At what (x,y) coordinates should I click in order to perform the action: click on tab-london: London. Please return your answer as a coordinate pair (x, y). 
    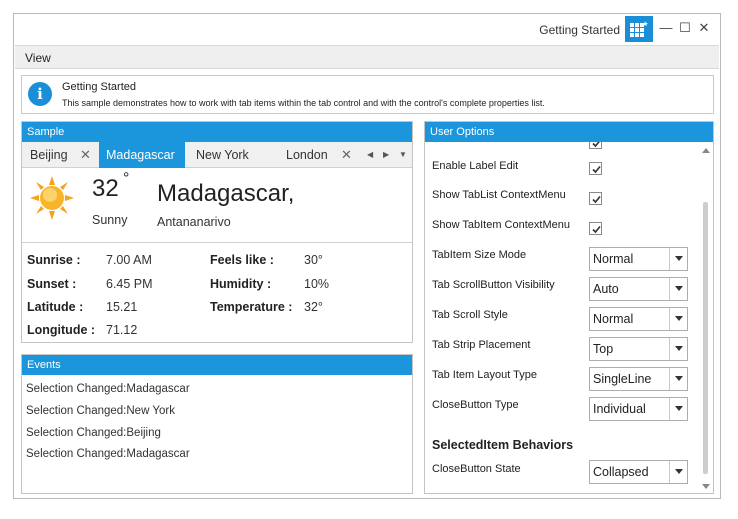
    Looking at the image, I should click on (307, 155).